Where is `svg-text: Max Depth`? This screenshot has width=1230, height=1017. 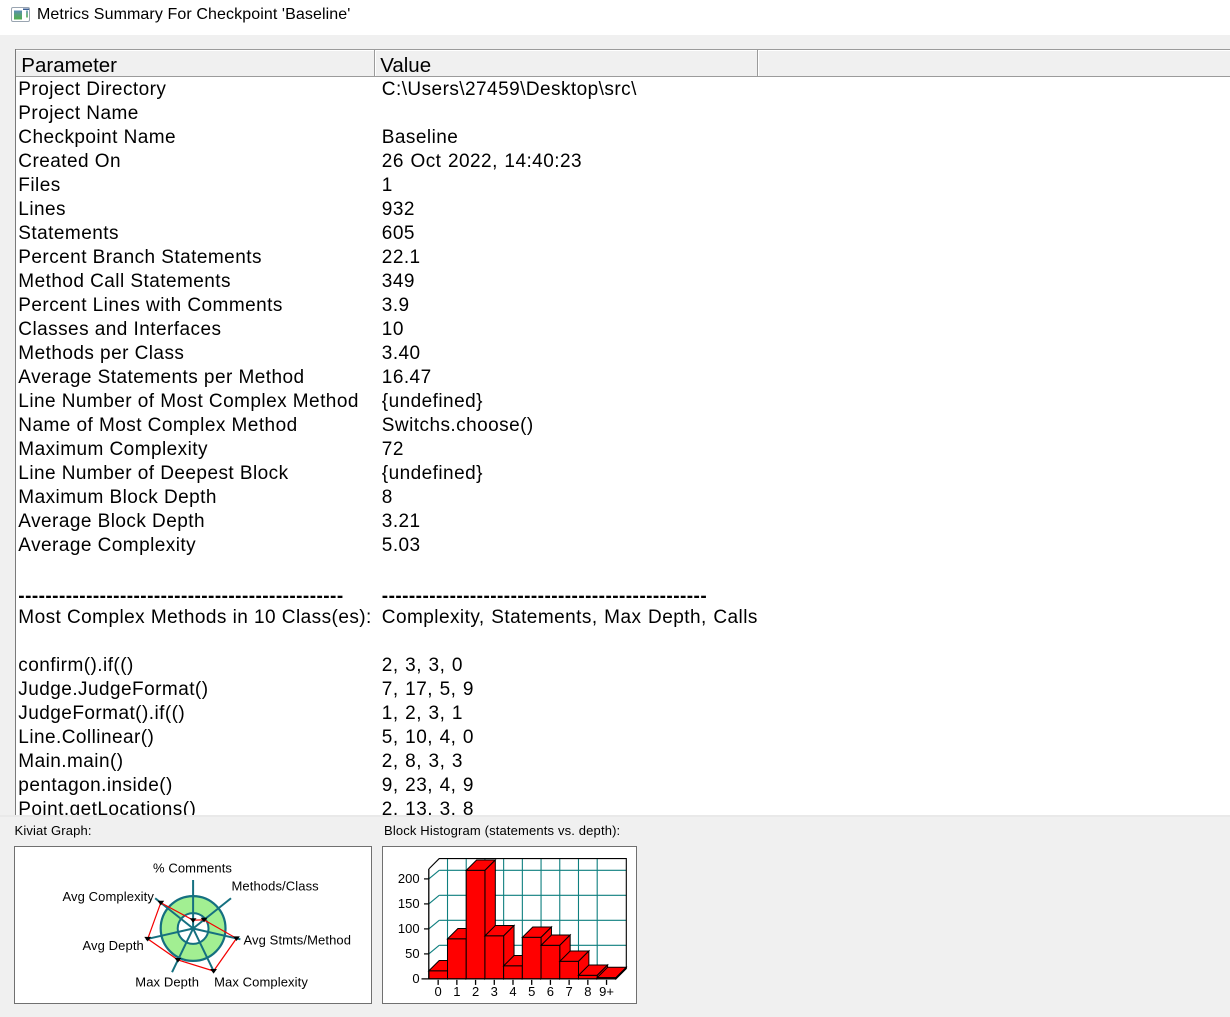
svg-text: Max Depth is located at coordinates (167, 982).